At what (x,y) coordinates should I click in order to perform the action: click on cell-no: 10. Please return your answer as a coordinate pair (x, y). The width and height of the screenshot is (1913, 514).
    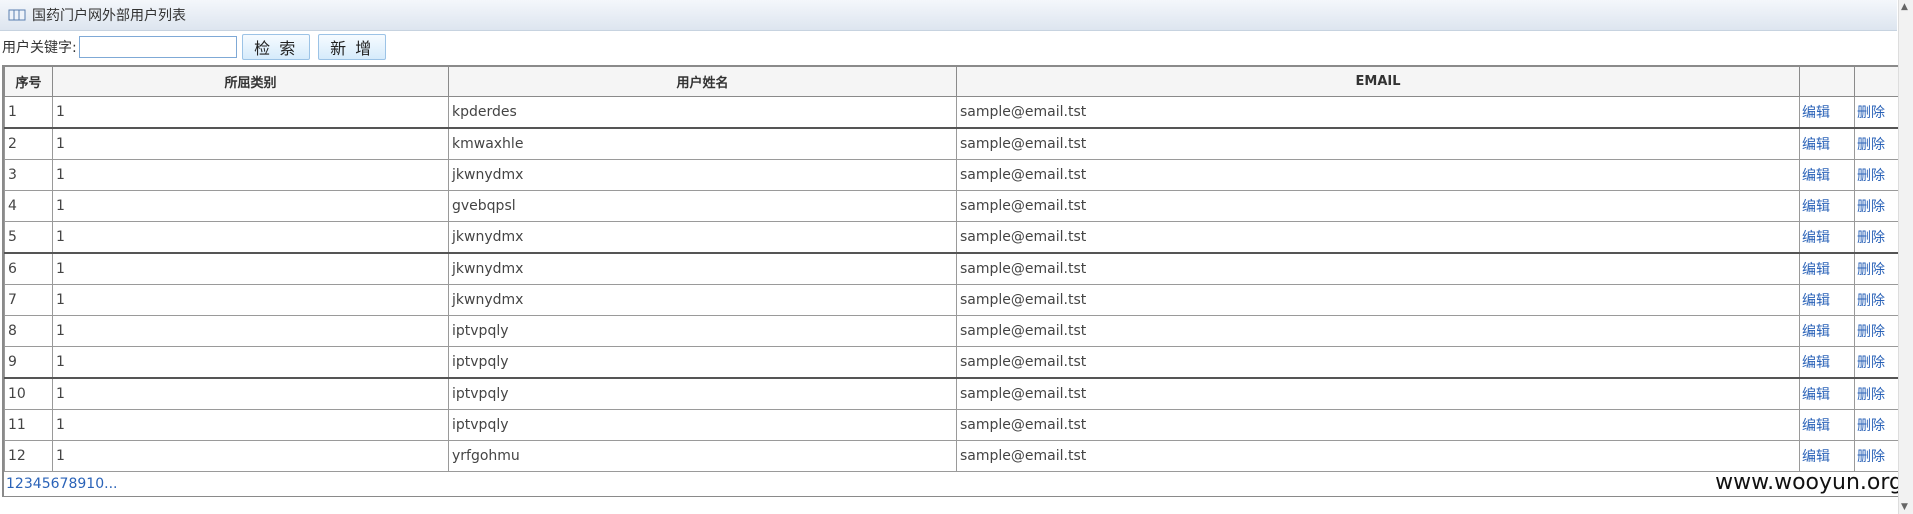
    Looking at the image, I should click on (28, 393).